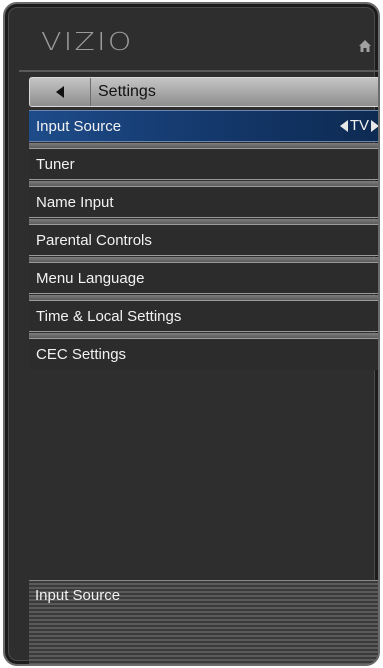 Image resolution: width=383 pixels, height=668 pixels. What do you see at coordinates (75, 202) in the screenshot?
I see `menu-item-label: Name Input` at bounding box center [75, 202].